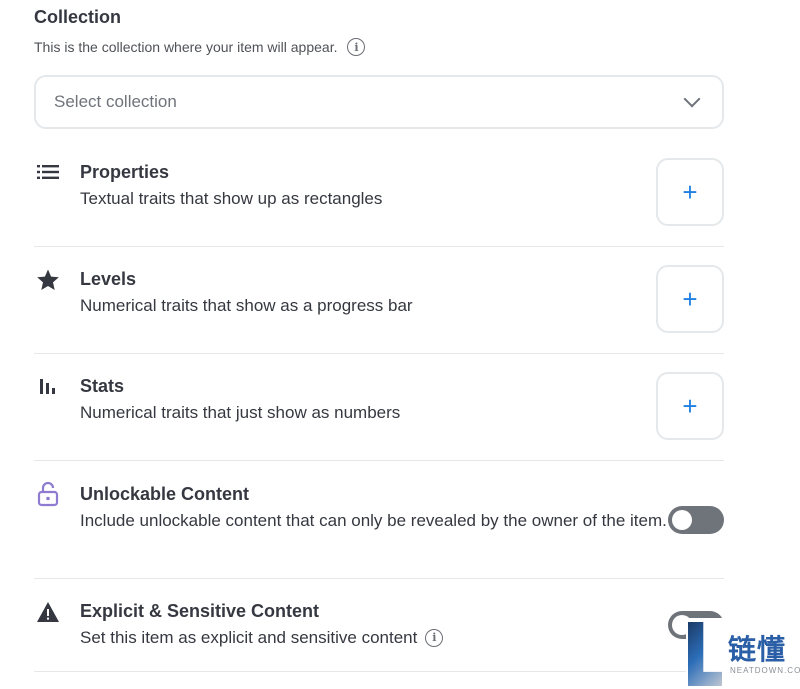  I want to click on unlockable-toggle, so click(696, 520).